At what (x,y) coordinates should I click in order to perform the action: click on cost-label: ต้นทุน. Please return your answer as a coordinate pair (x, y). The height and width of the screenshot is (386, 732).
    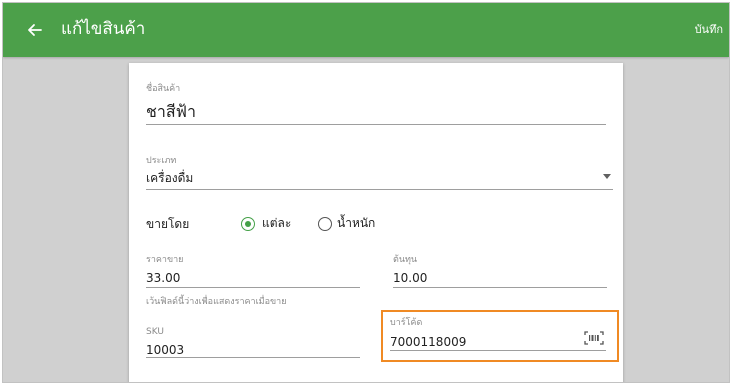
    Looking at the image, I should click on (405, 260).